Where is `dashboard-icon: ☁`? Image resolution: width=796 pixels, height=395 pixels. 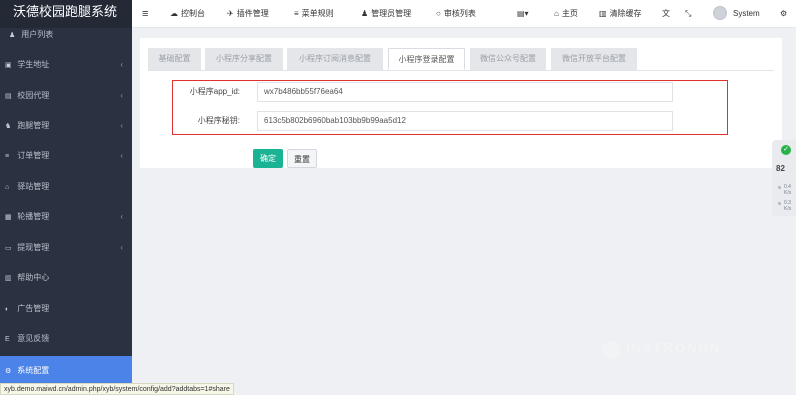
dashboard-icon: ☁ is located at coordinates (174, 13).